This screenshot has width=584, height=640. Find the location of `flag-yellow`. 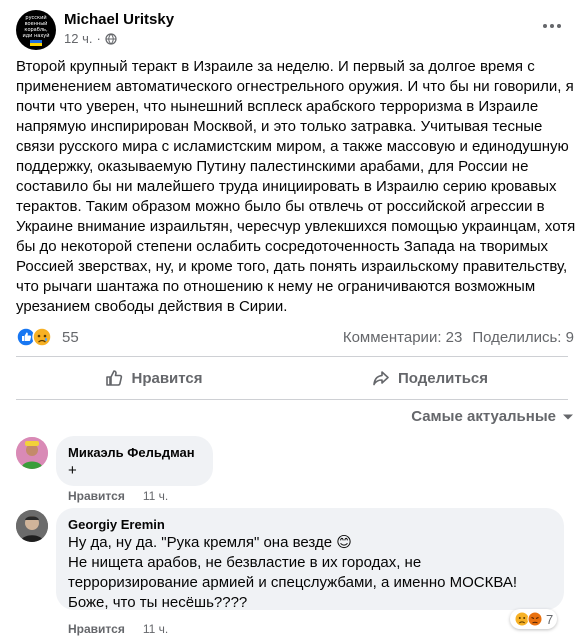

flag-yellow is located at coordinates (36, 44).